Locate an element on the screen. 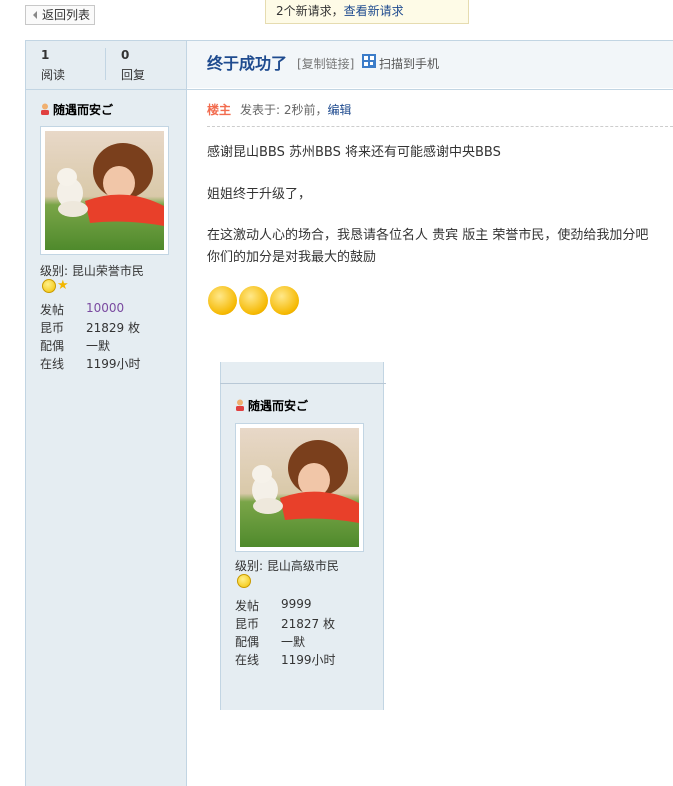 Image resolution: width=673 pixels, height=786 pixels. posts-value: 9999 is located at coordinates (296, 604).